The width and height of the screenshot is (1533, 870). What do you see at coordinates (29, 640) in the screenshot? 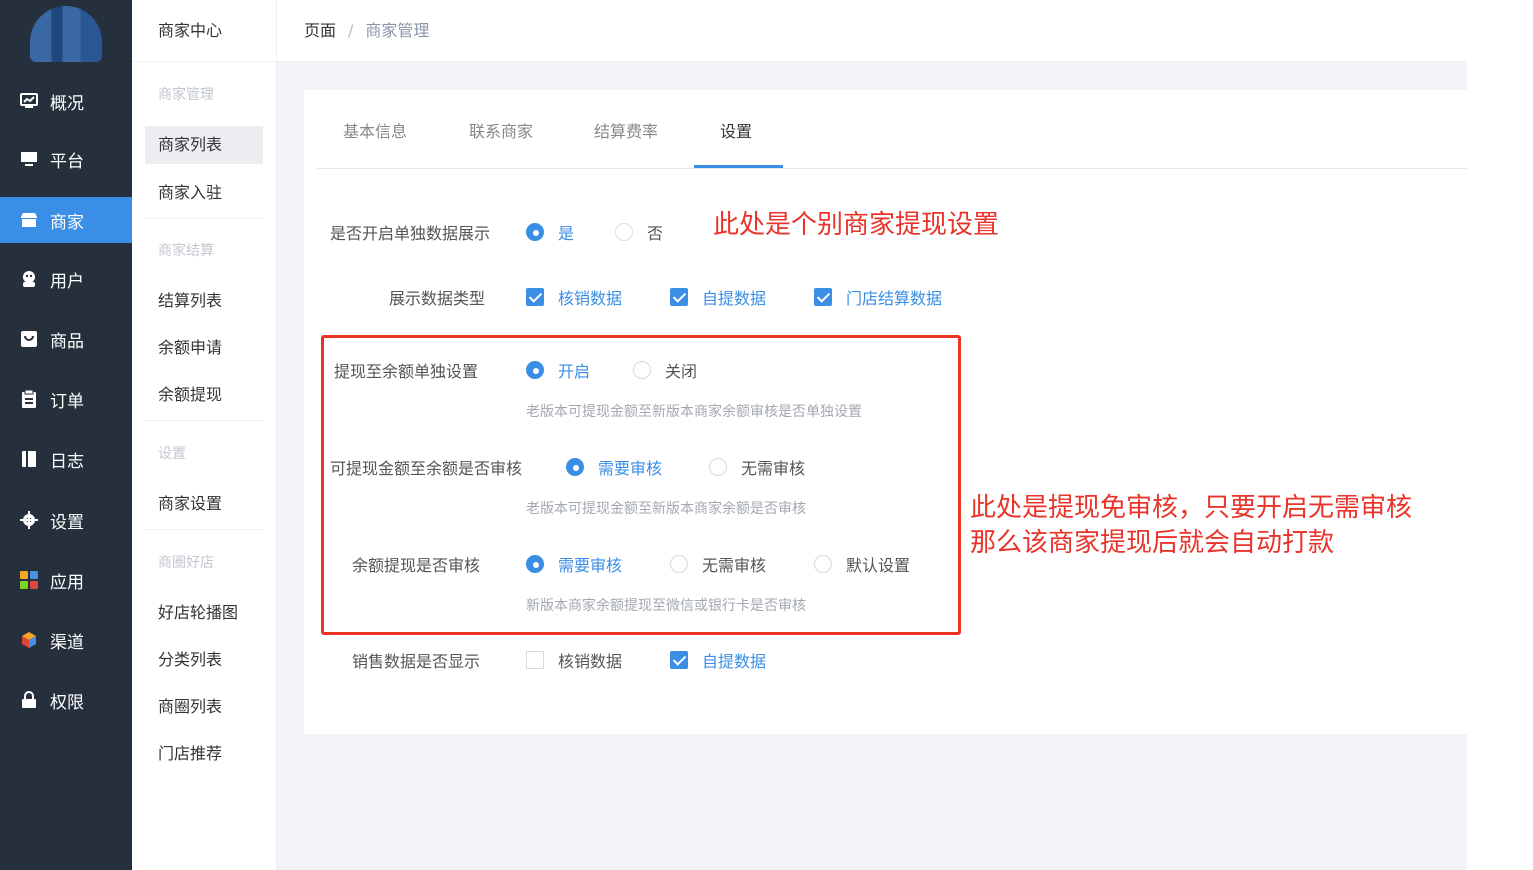
I see `cube-icon` at bounding box center [29, 640].